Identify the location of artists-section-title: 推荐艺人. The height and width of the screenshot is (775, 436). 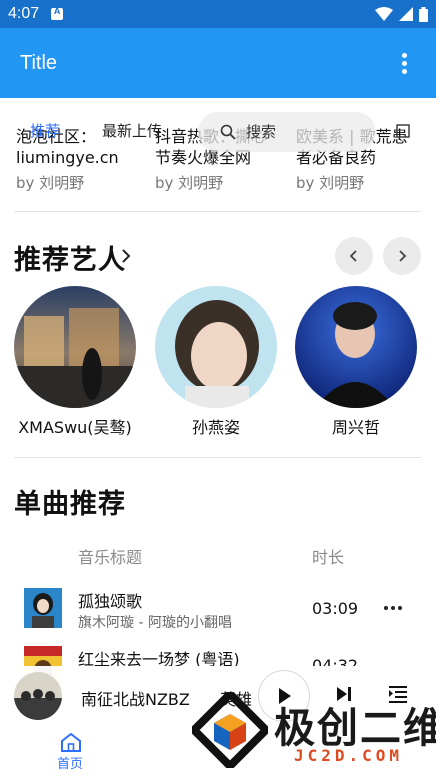
(70, 257).